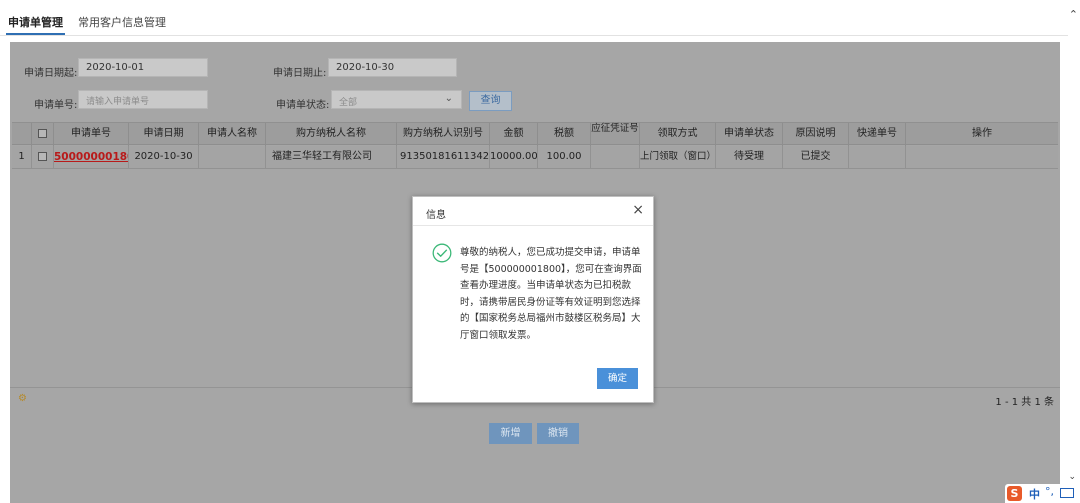 Image resolution: width=1080 pixels, height=503 pixels. What do you see at coordinates (43, 157) in the screenshot?
I see `row-checkbox` at bounding box center [43, 157].